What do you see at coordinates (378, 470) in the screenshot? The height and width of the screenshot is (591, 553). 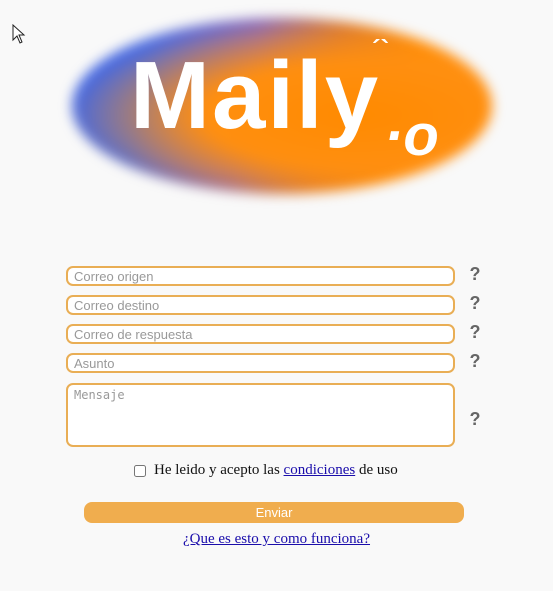 I see `terms-suffix: de uso` at bounding box center [378, 470].